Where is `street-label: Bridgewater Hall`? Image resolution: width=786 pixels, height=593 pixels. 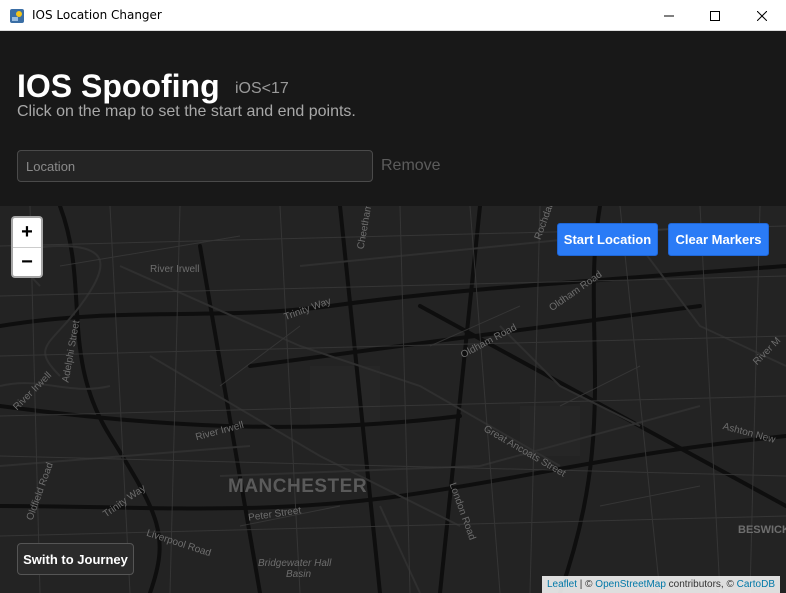
street-label: Bridgewater Hall is located at coordinates (295, 563).